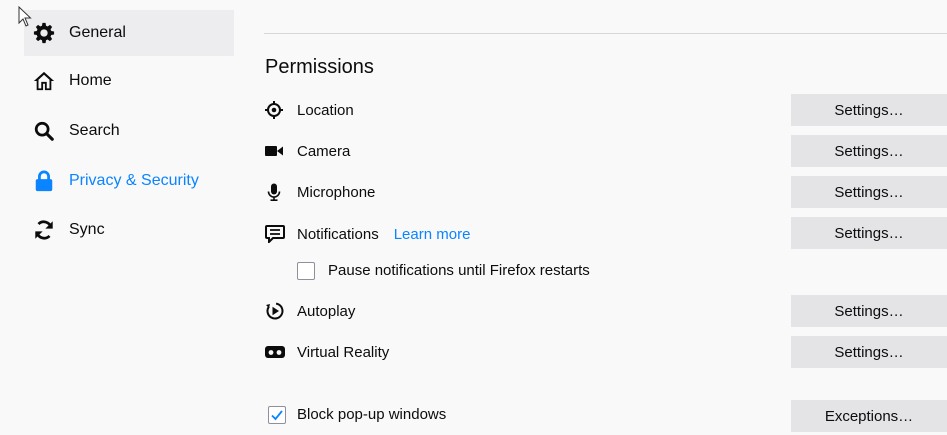  Describe the element at coordinates (324, 151) in the screenshot. I see `camera-label: Camera` at that location.